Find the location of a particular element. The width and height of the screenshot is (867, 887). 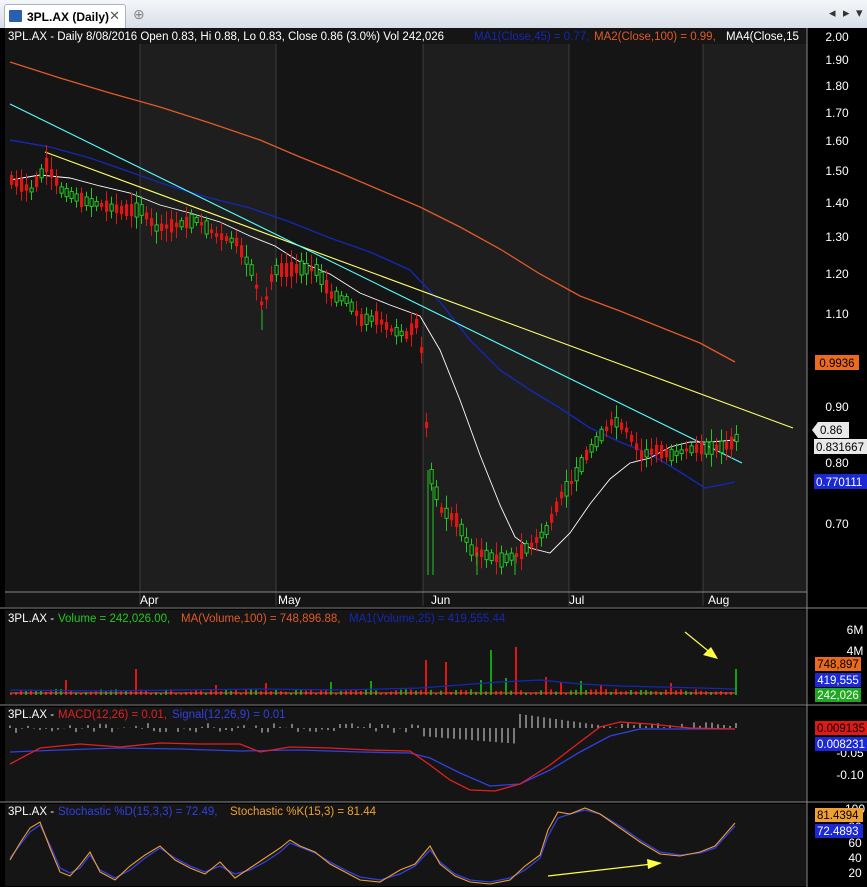

macd-header-macd: MACD(12,26) = 0.01, is located at coordinates (112, 715).